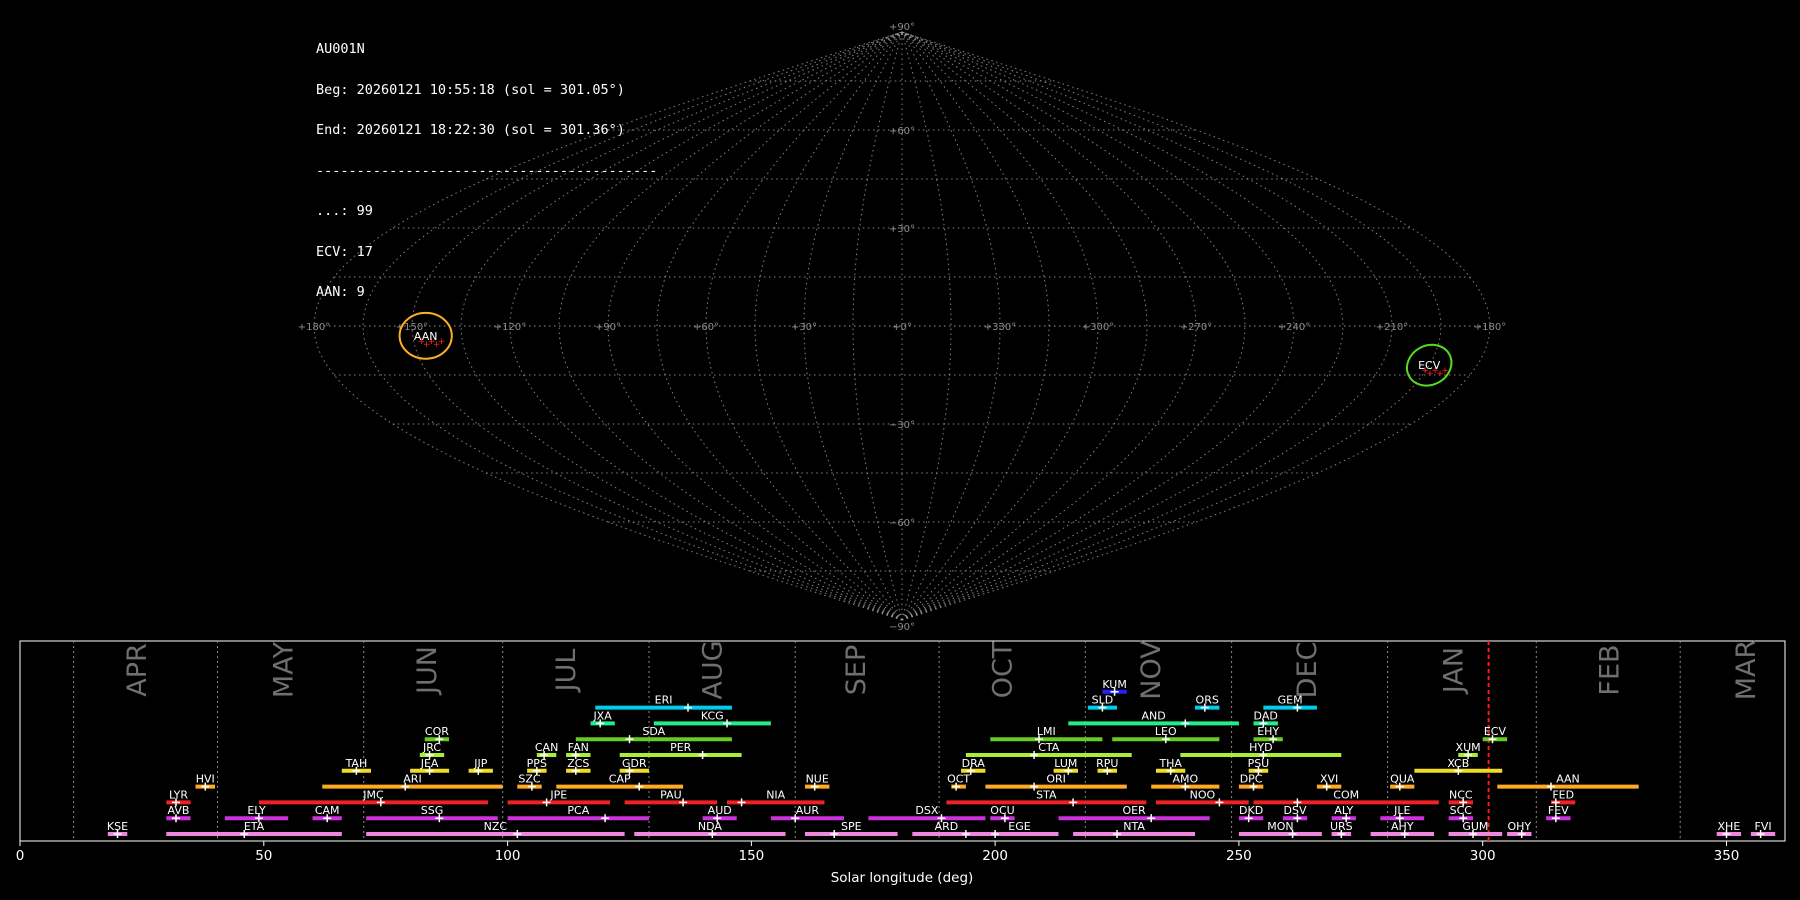  What do you see at coordinates (1729, 826) in the screenshot?
I see `shower-label-xhe: XHE` at bounding box center [1729, 826].